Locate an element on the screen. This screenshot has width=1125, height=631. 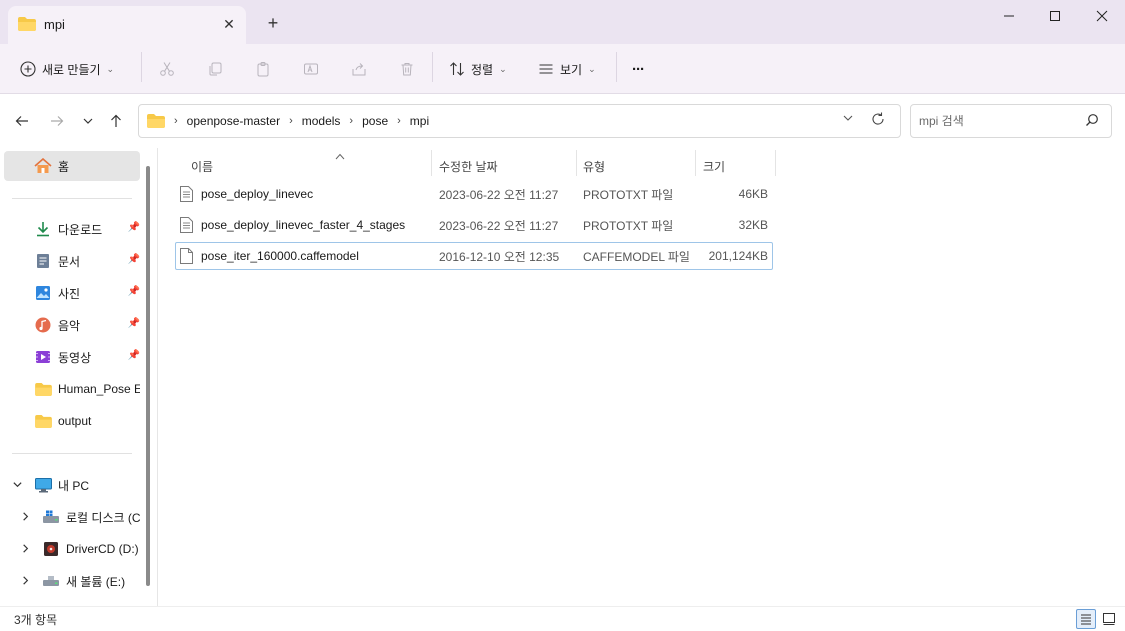
refresh-icon is located at coordinates (878, 118).